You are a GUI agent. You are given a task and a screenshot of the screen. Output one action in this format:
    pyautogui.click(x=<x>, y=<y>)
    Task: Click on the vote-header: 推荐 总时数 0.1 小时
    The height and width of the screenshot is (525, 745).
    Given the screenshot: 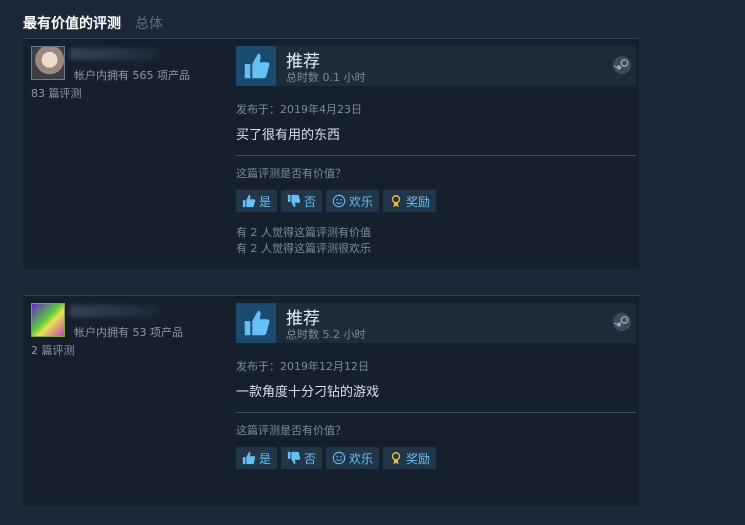 What is the action you would take?
    pyautogui.click(x=436, y=66)
    